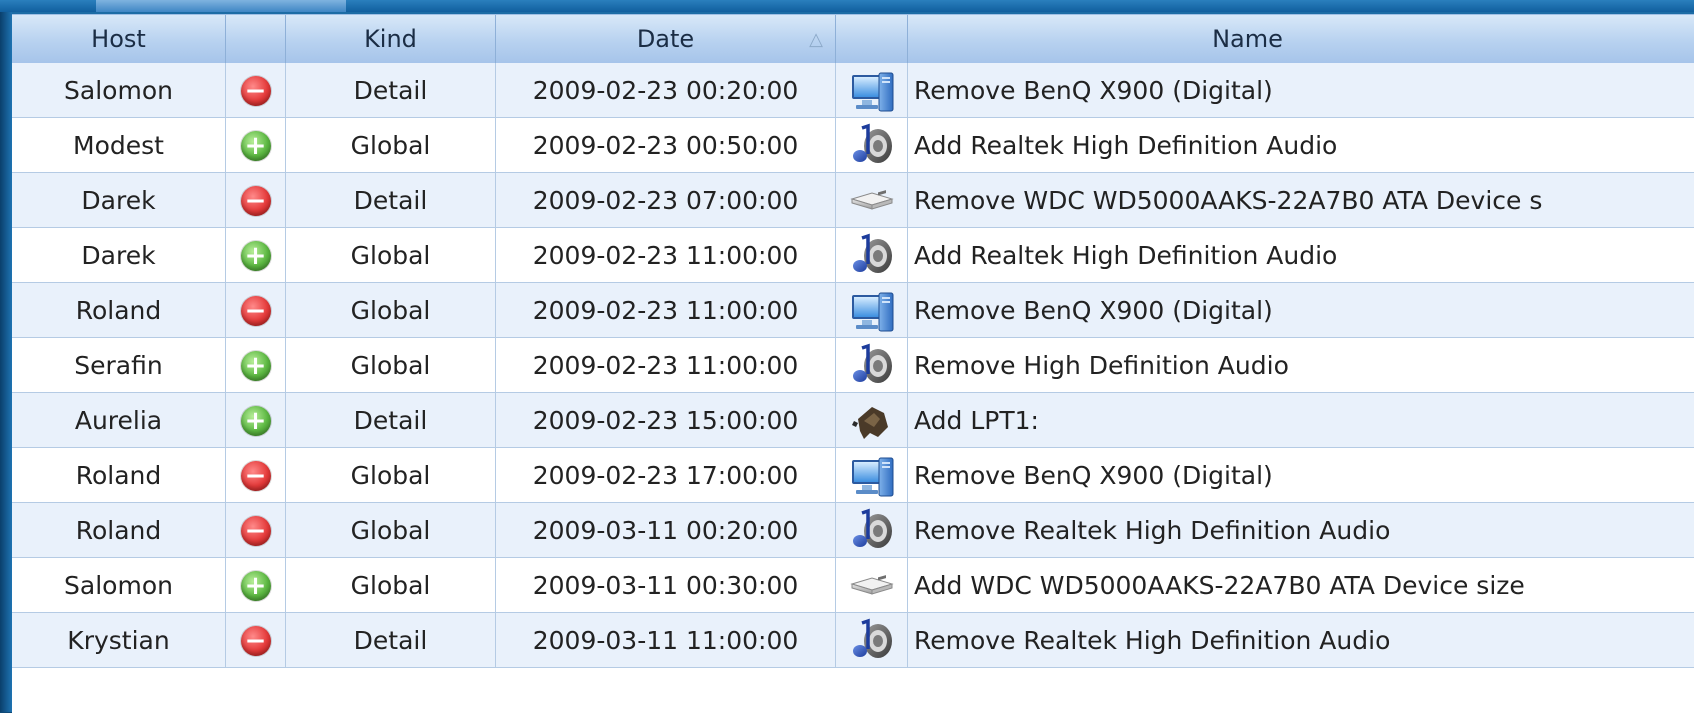  What do you see at coordinates (6, 362) in the screenshot?
I see `window-left-border` at bounding box center [6, 362].